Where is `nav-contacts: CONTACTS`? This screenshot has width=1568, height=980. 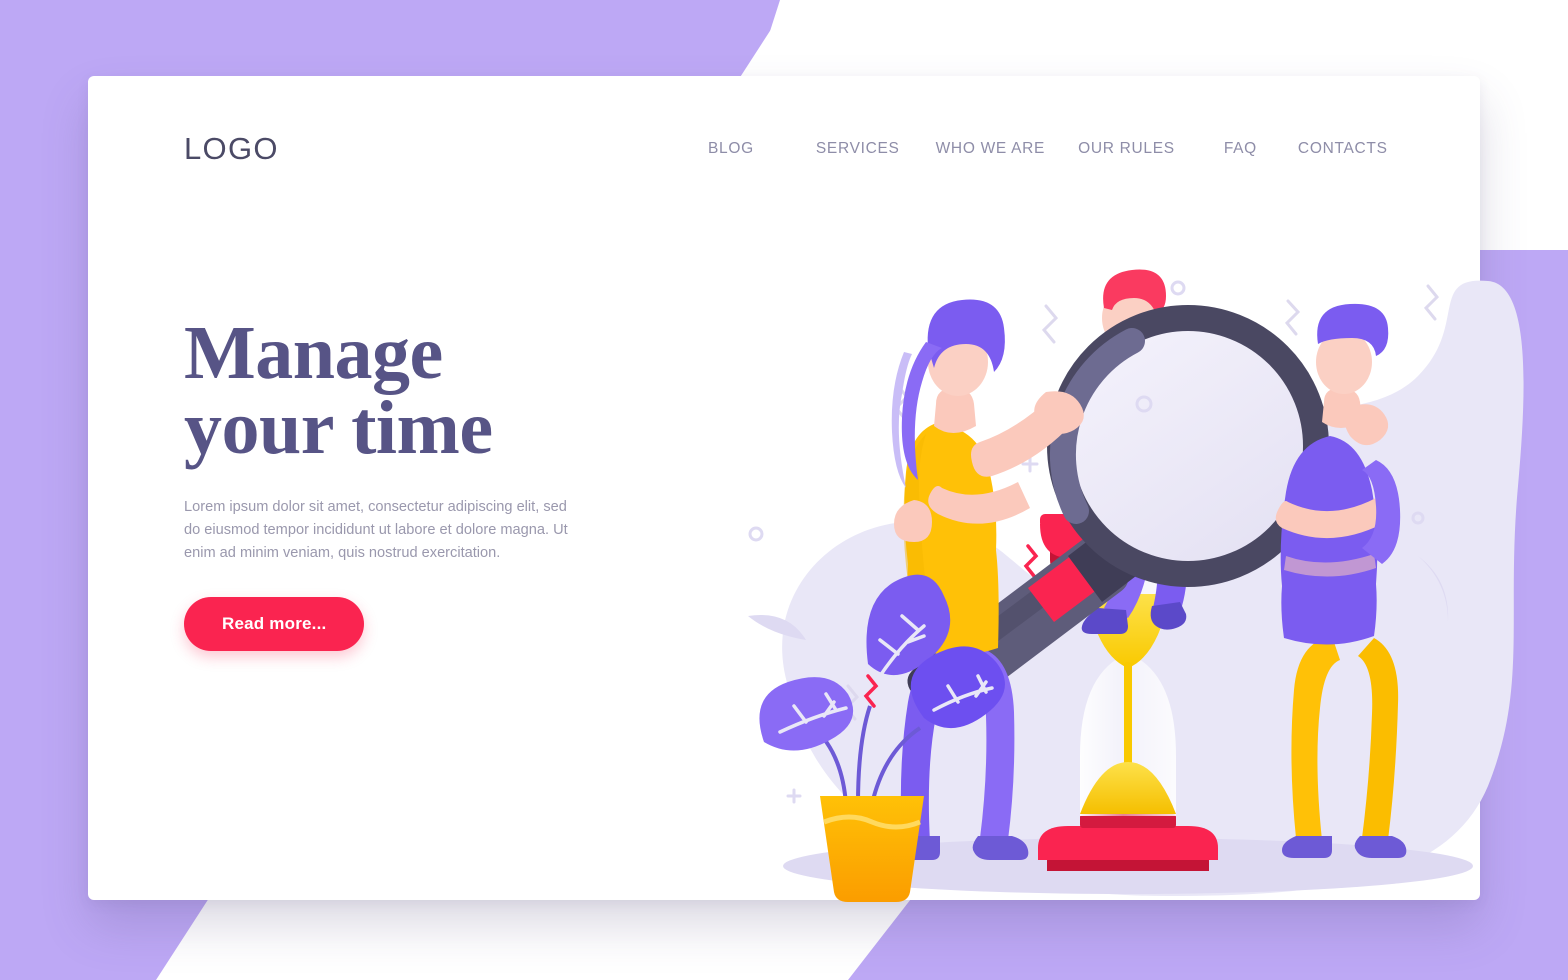
nav-contacts: CONTACTS is located at coordinates (1343, 149).